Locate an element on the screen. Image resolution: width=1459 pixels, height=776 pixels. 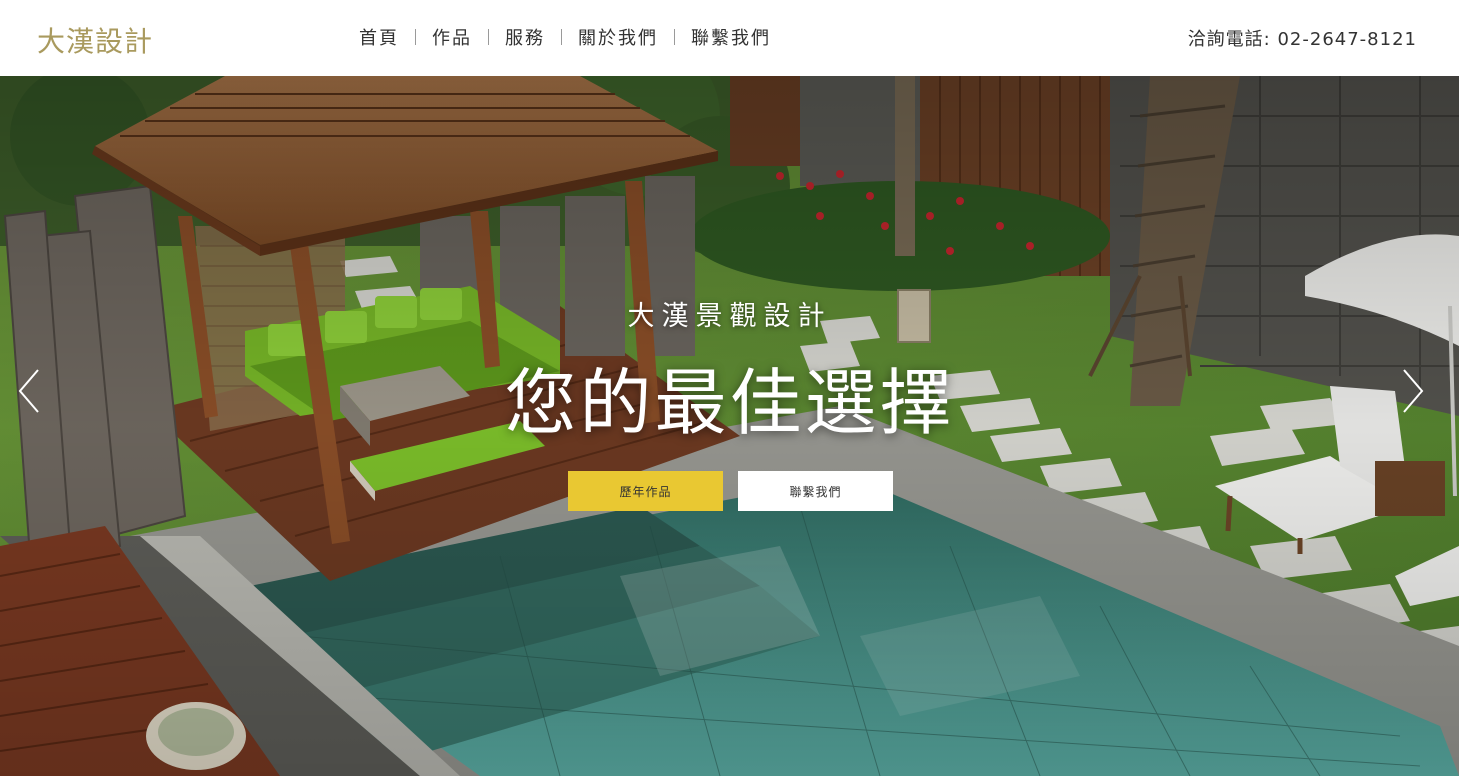
nav-item-works: 作品 is located at coordinates (452, 37).